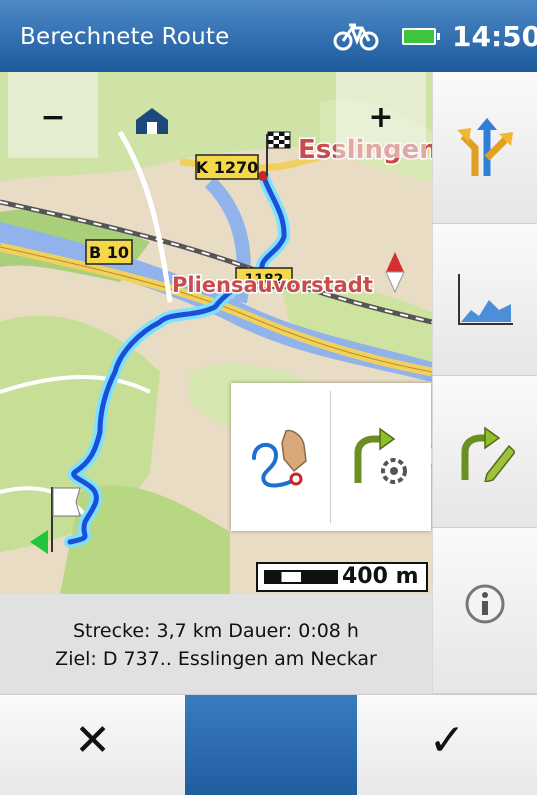 The height and width of the screenshot is (795, 537). Describe the element at coordinates (485, 604) in the screenshot. I see `info-icon` at that location.